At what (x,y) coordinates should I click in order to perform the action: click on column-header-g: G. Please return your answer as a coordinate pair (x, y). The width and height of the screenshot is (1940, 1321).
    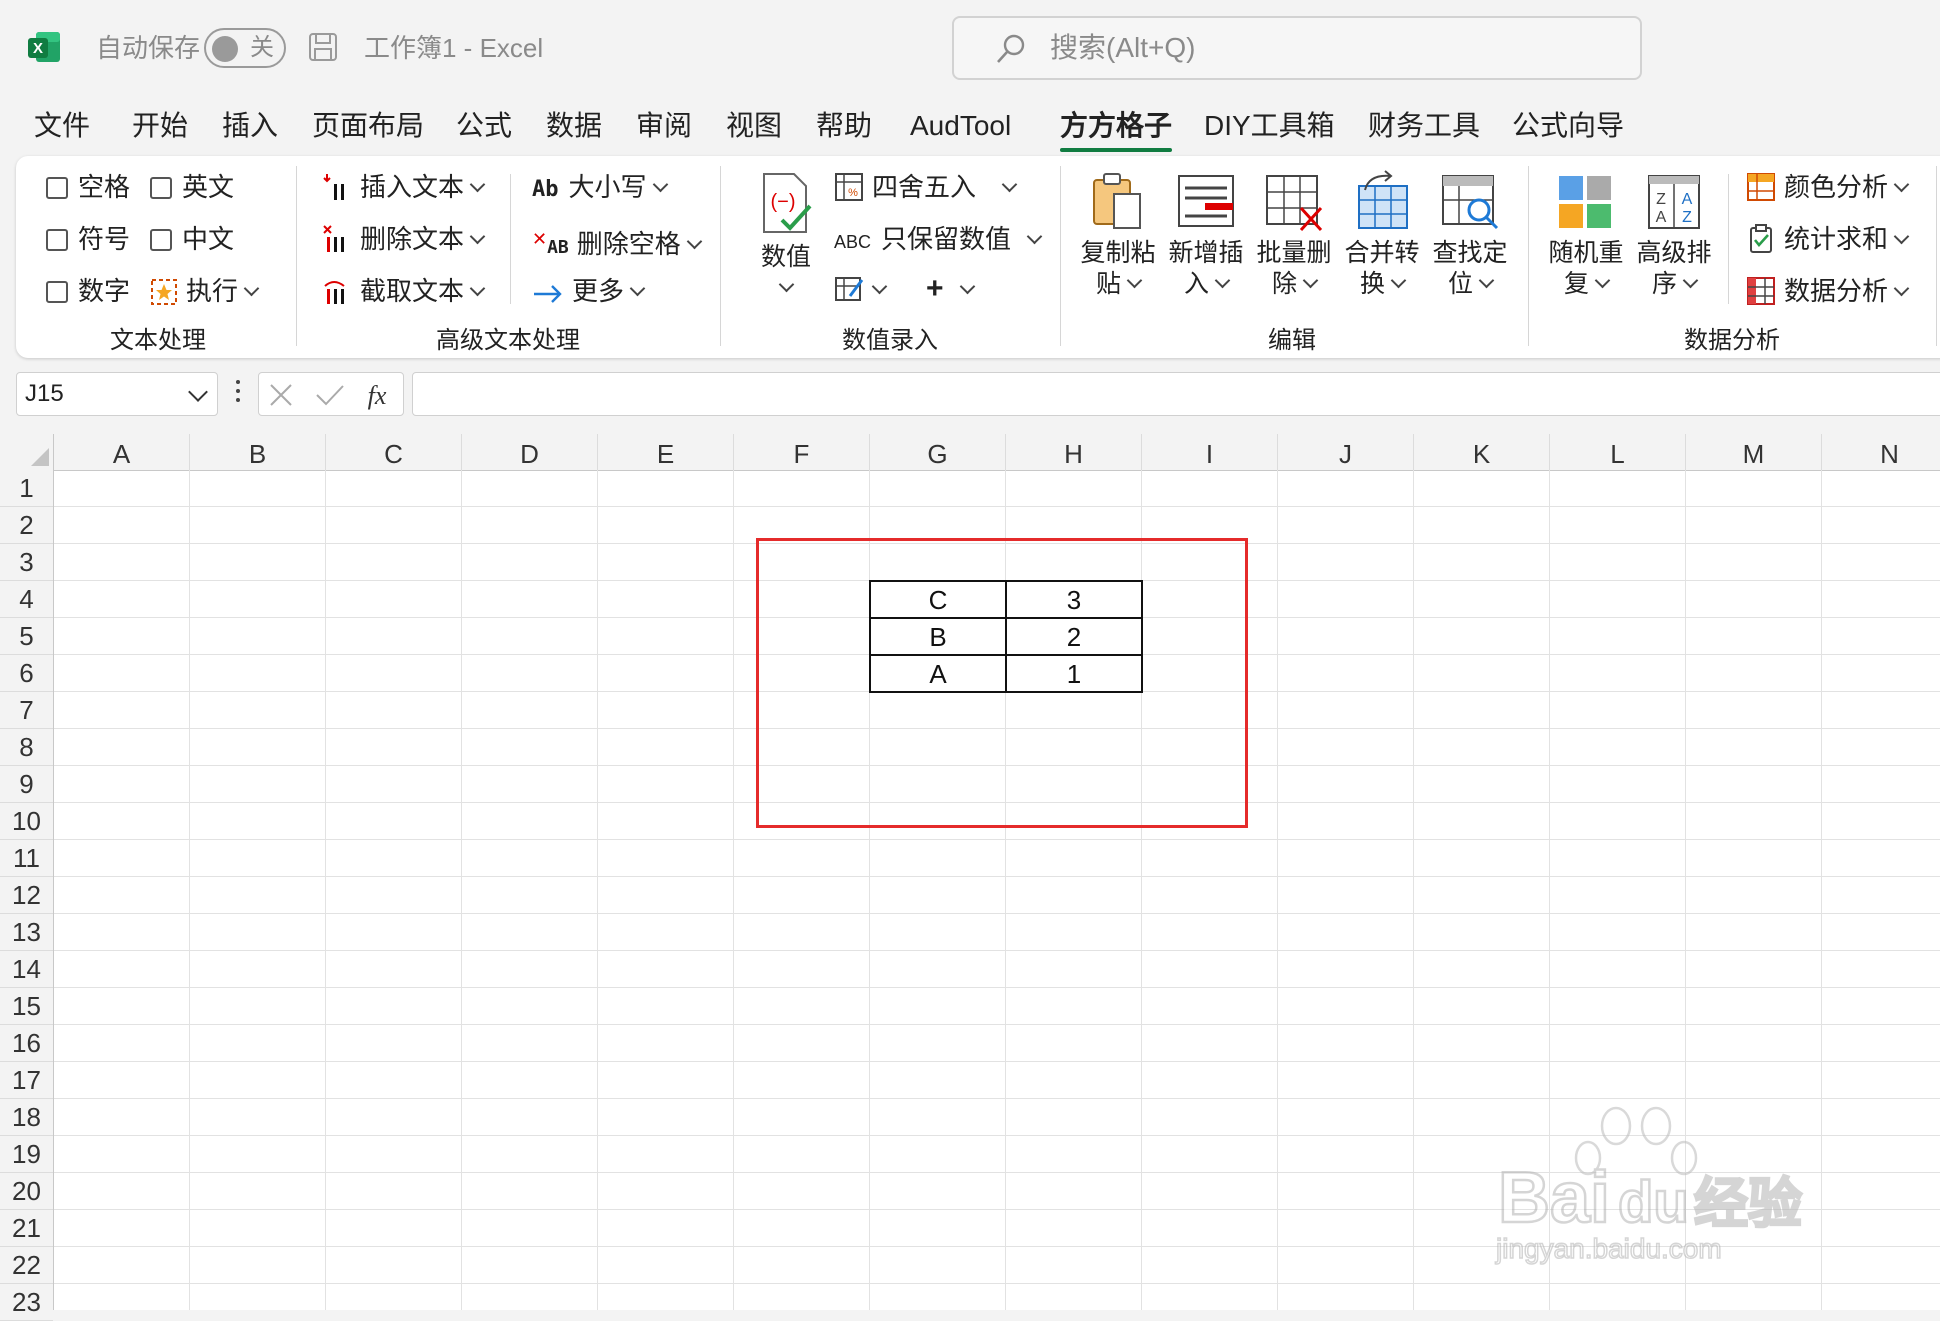
    Looking at the image, I should click on (938, 452).